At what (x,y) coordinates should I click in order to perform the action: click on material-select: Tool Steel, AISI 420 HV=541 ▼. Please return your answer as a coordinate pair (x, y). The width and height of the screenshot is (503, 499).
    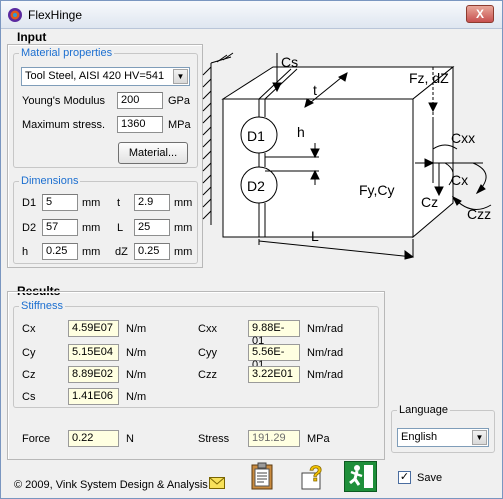
    Looking at the image, I should click on (105, 76).